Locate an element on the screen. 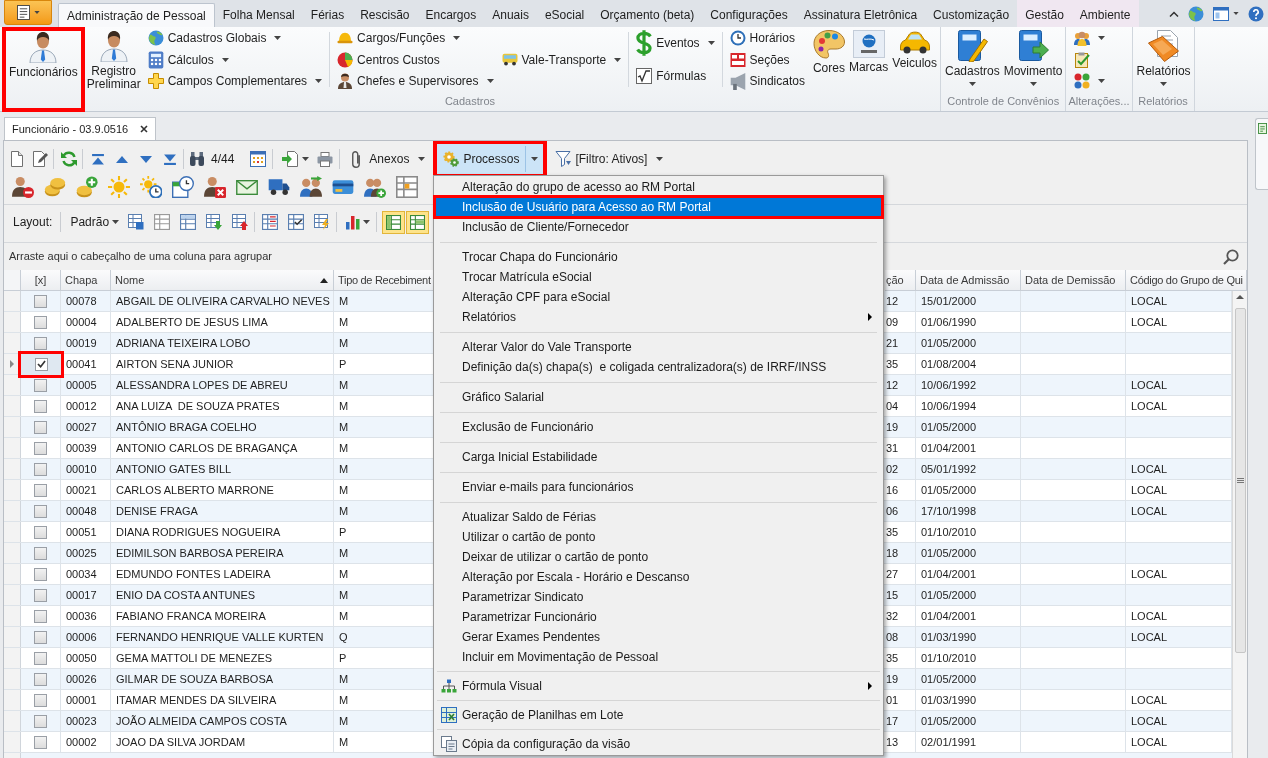  ribbon-tab: Administração de Pessoal is located at coordinates (136, 15).